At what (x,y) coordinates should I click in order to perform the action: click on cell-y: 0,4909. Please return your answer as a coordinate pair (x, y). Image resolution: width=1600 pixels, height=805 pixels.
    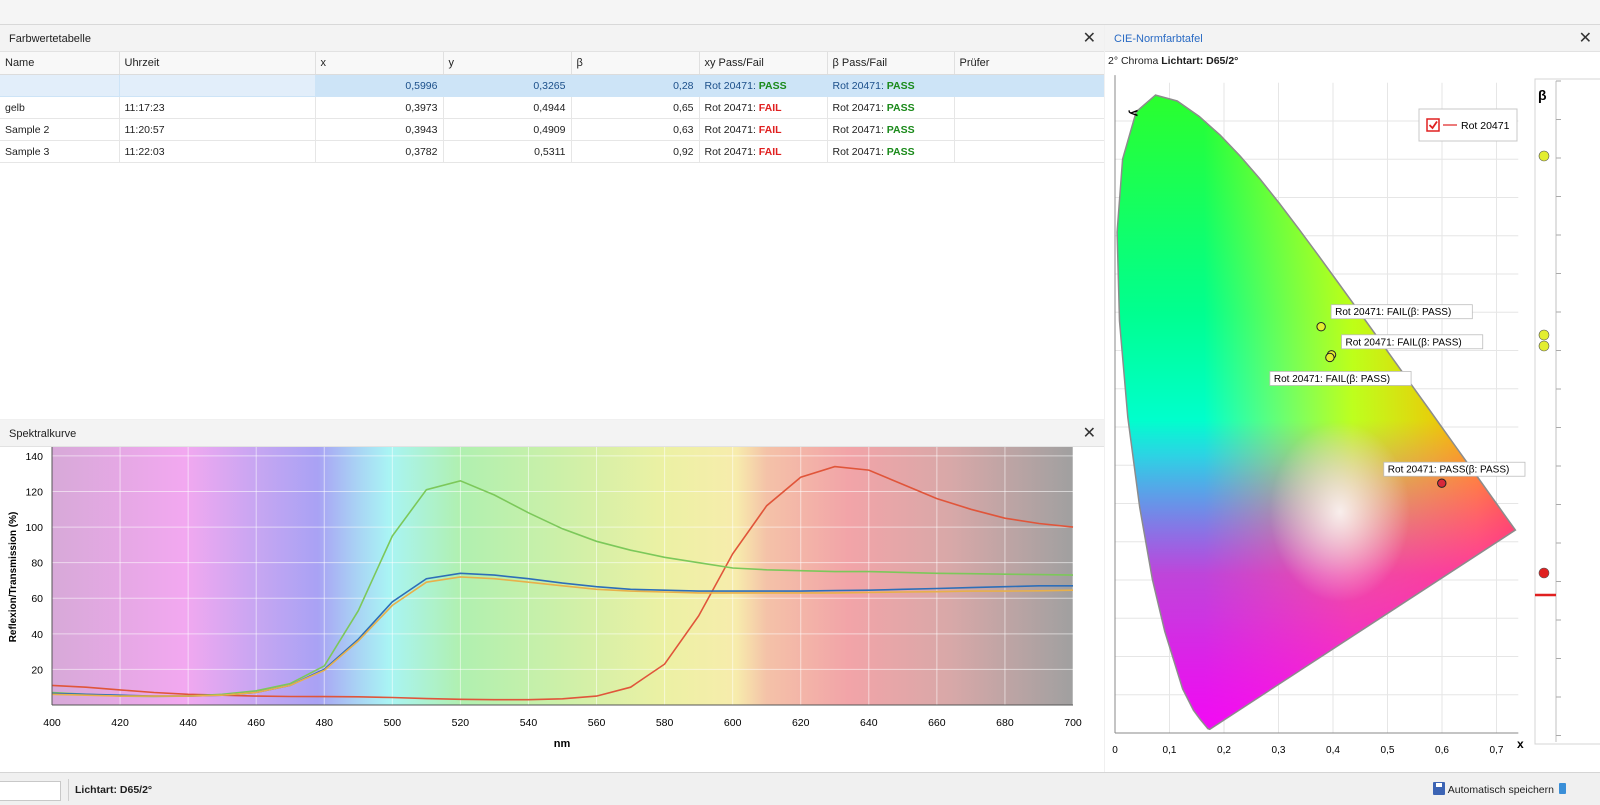
    Looking at the image, I should click on (507, 130).